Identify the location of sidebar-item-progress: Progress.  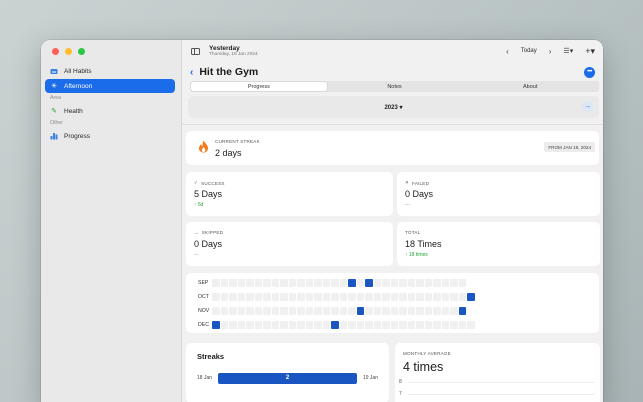
(110, 136).